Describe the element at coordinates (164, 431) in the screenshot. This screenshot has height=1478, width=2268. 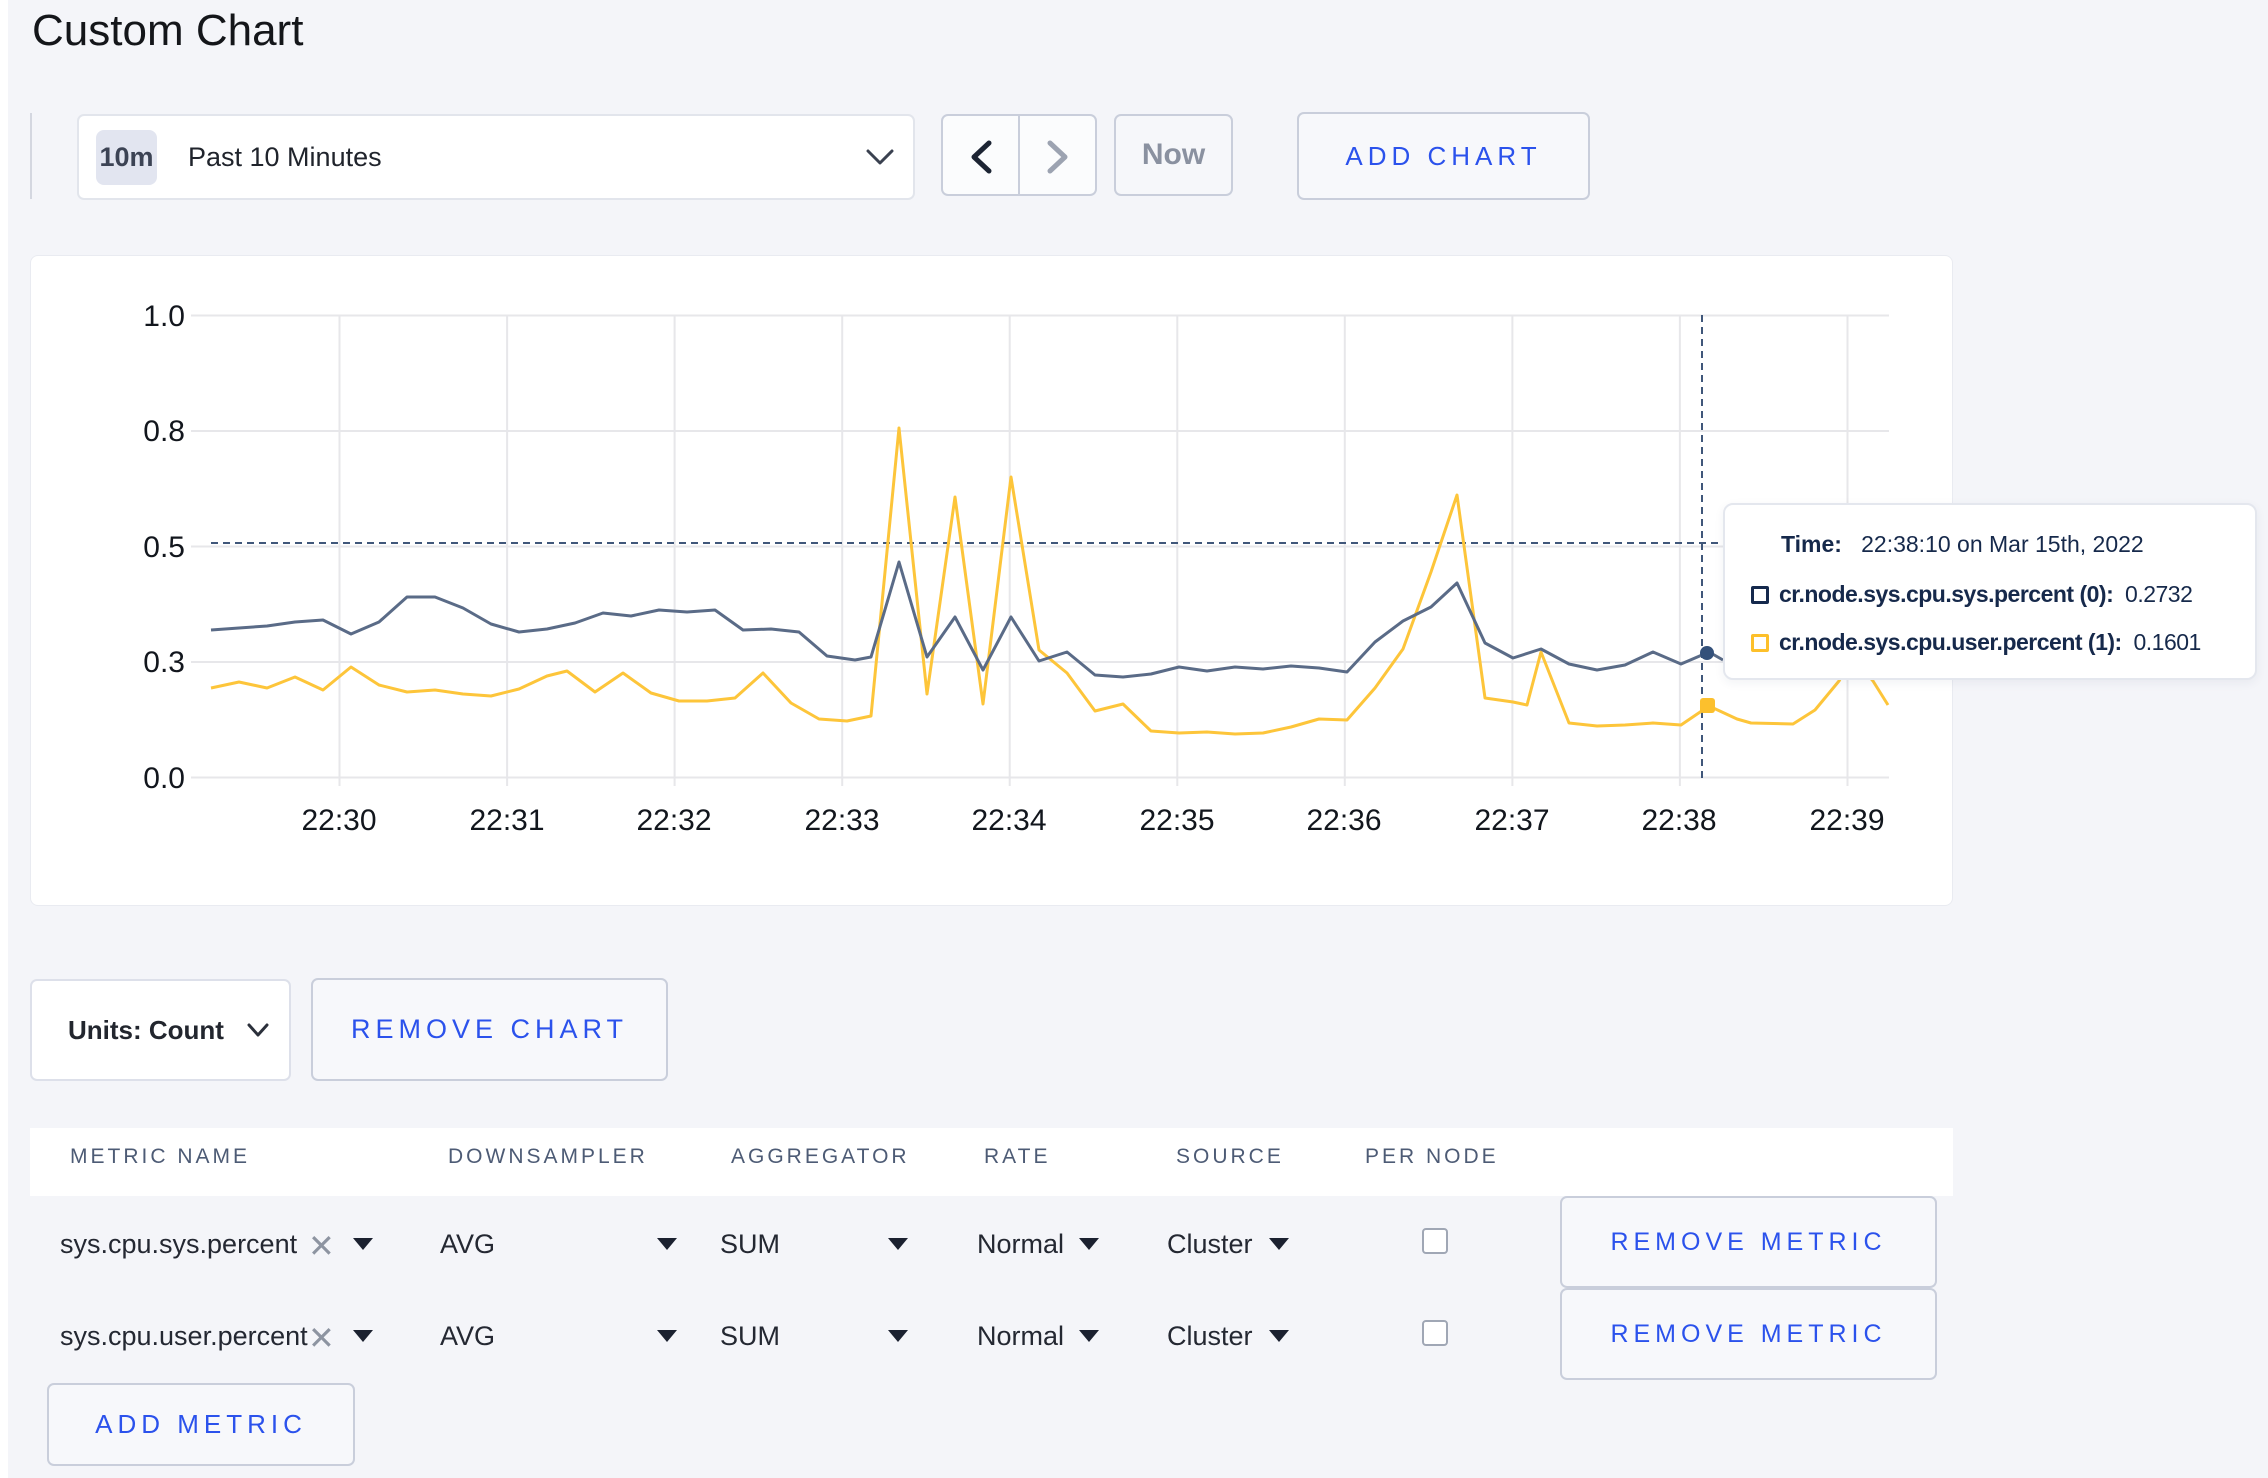
I see `svg-text: 0.8` at that location.